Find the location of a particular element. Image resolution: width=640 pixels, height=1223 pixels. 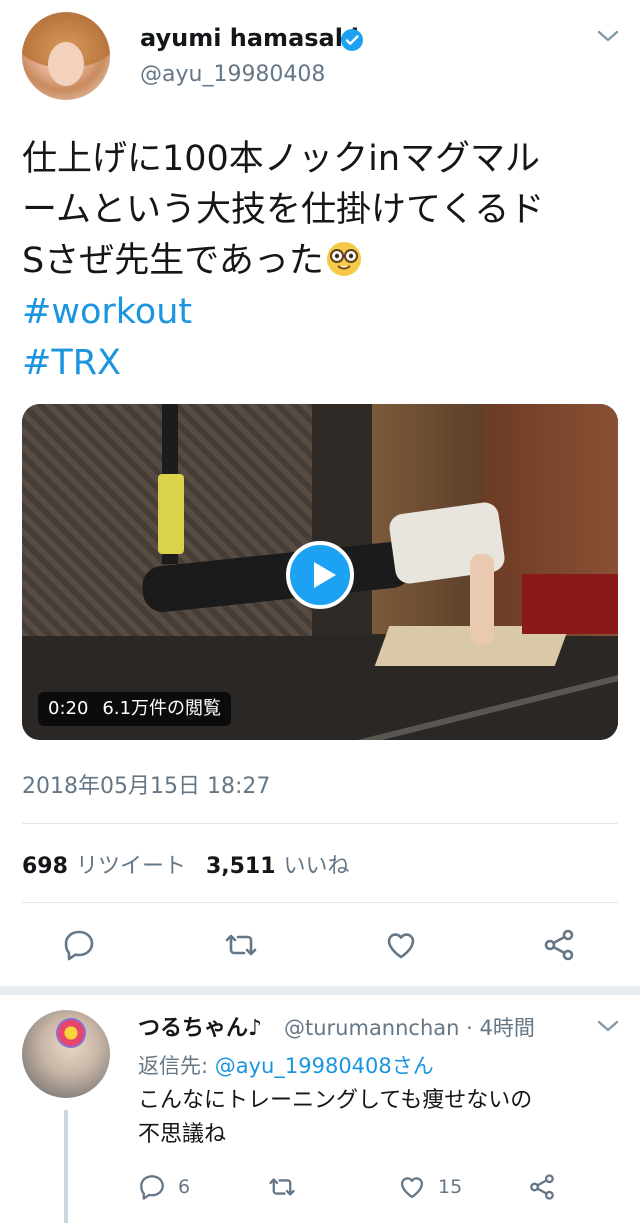

tweet-text-line: Sさぜ先生であった is located at coordinates (322, 261).